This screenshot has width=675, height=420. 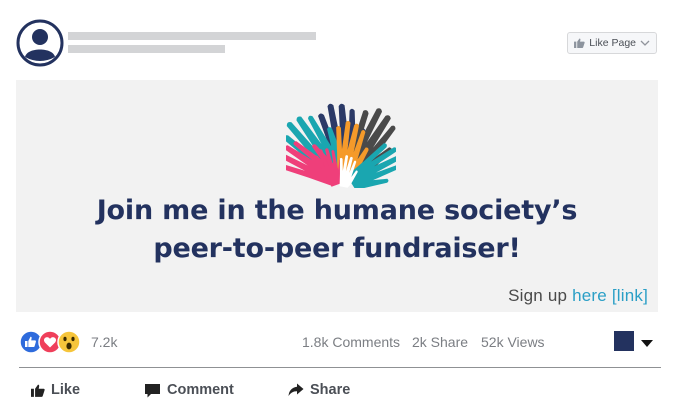 What do you see at coordinates (647, 343) in the screenshot?
I see `caret-down-icon` at bounding box center [647, 343].